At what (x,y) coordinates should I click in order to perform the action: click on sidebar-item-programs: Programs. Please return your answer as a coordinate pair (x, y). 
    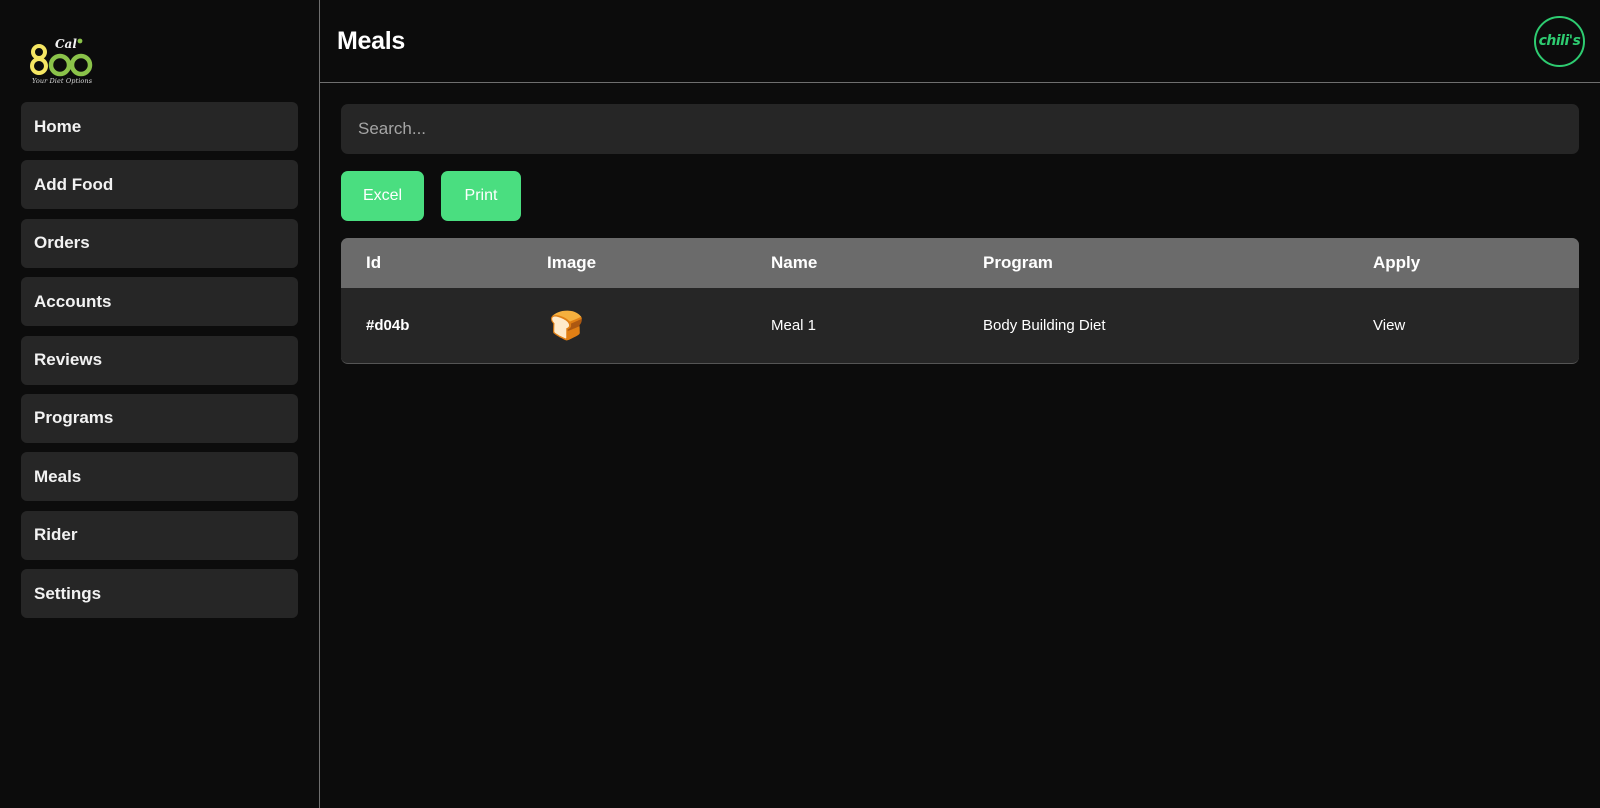
    Looking at the image, I should click on (159, 418).